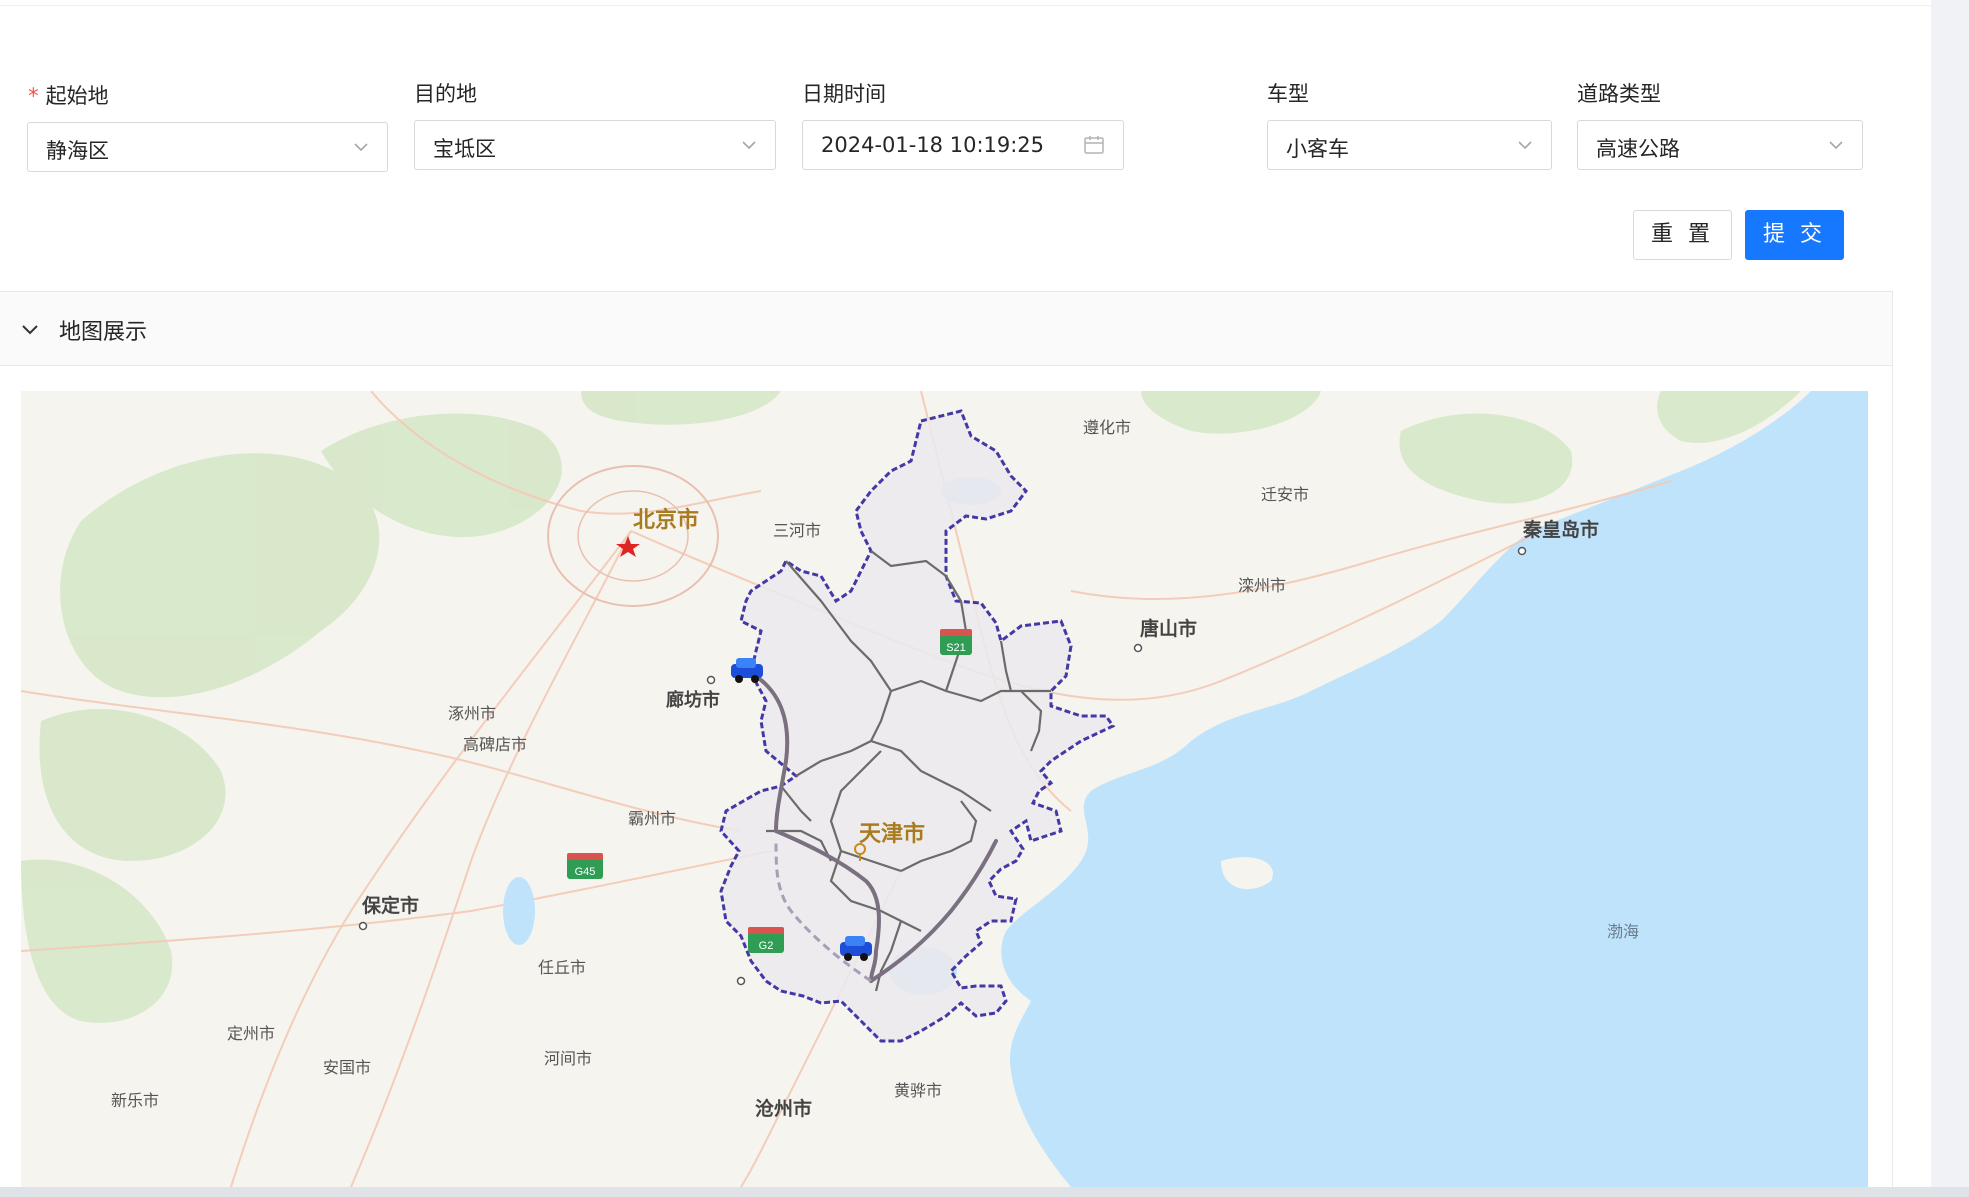 This screenshot has height=1197, width=1969. I want to click on datetime-label: 日期时间, so click(844, 94).